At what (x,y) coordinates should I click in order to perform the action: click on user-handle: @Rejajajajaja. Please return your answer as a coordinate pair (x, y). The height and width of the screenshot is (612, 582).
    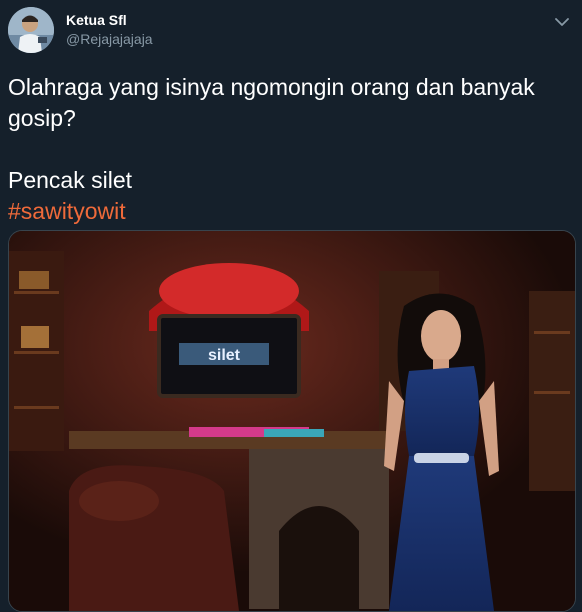
    Looking at the image, I should click on (109, 39).